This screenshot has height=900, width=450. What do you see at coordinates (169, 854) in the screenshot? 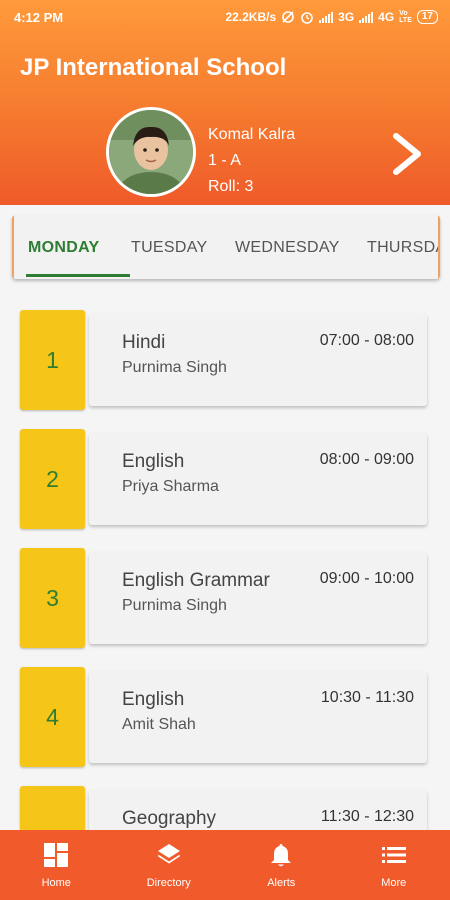
I see `layers-icon` at bounding box center [169, 854].